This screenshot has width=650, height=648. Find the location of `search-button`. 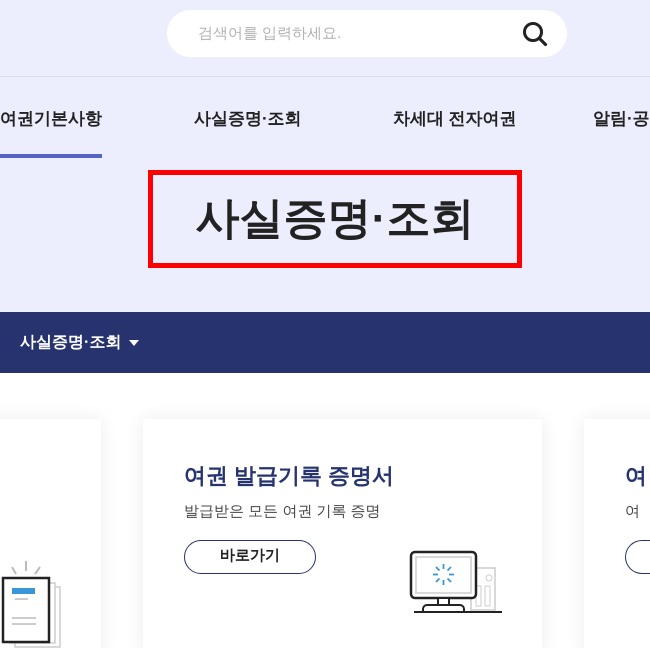

search-button is located at coordinates (535, 34).